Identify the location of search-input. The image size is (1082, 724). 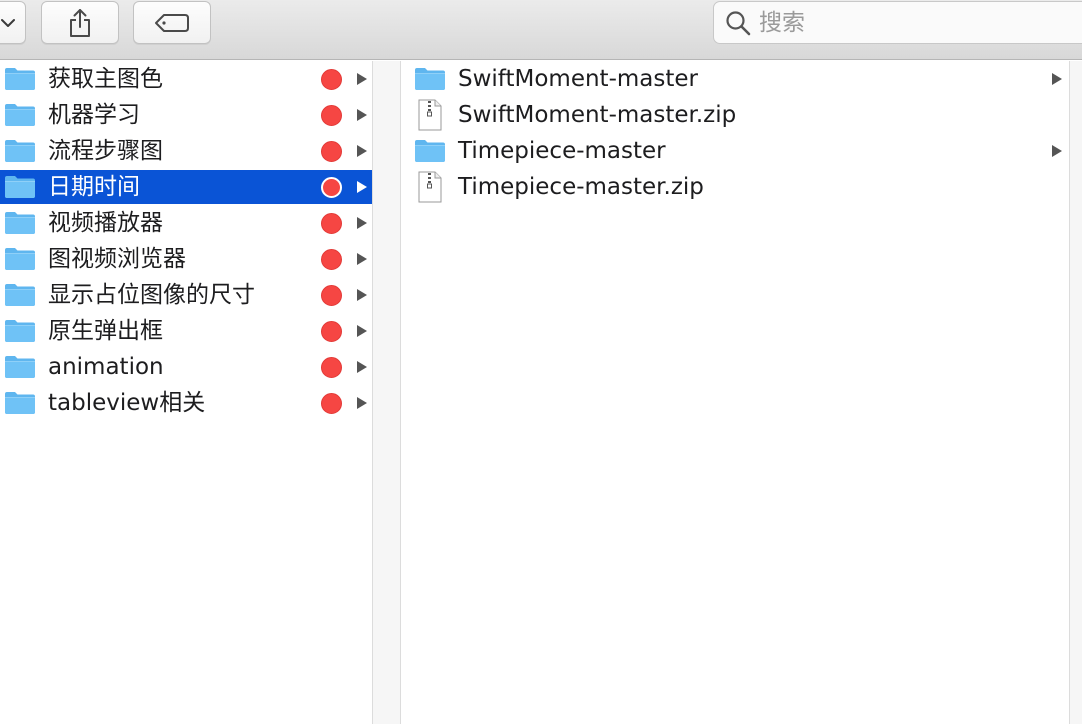
(909, 22).